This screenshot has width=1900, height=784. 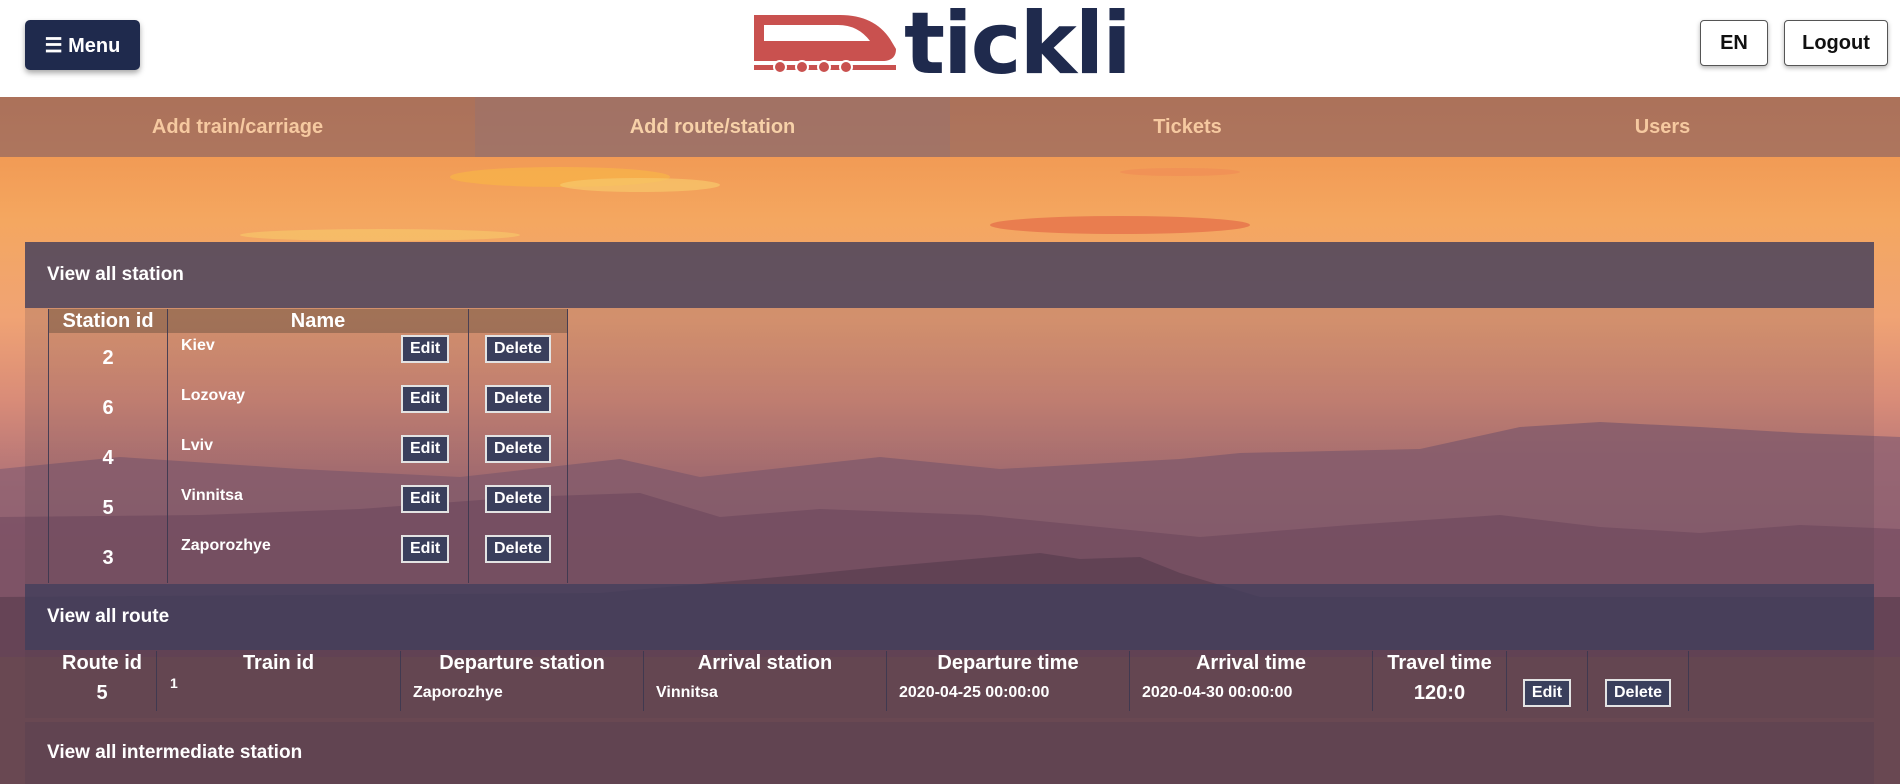 I want to click on station-name: Zaporozhye, so click(x=226, y=545).